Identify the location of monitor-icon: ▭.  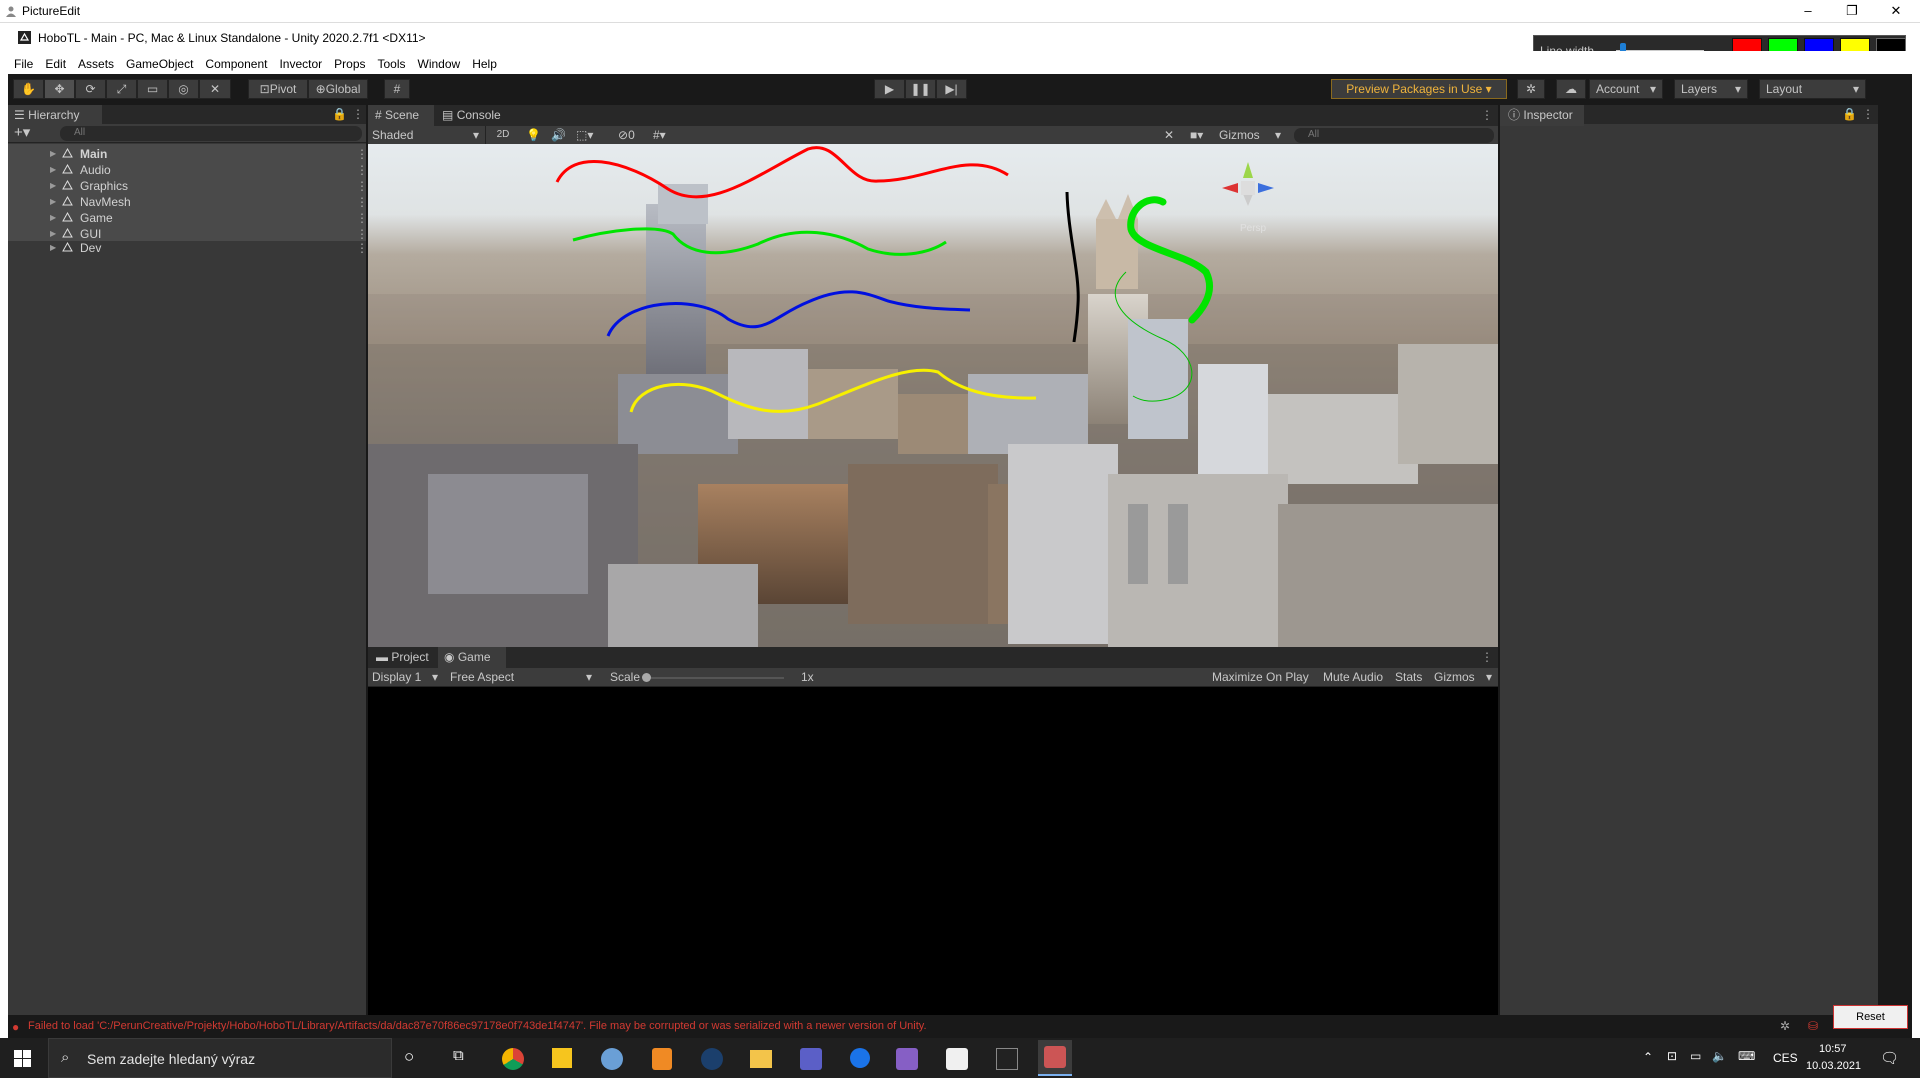
(1695, 1056).